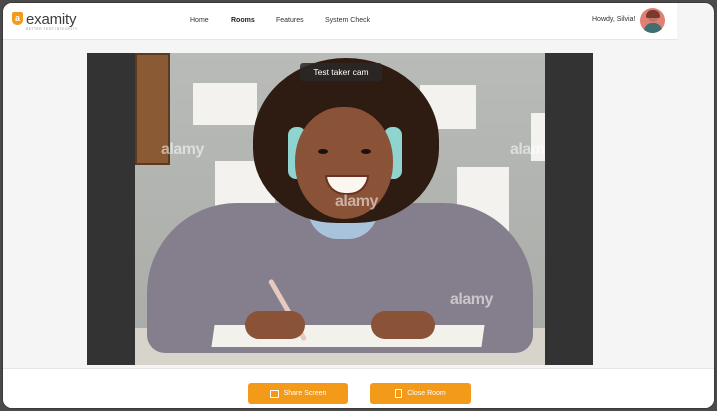  I want to click on nav-home: Home, so click(199, 20).